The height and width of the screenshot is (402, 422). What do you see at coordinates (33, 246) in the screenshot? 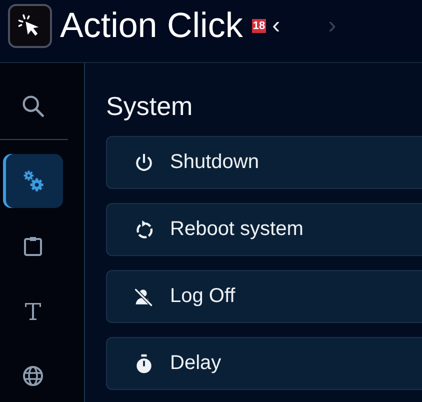
I see `clipboard-icon` at bounding box center [33, 246].